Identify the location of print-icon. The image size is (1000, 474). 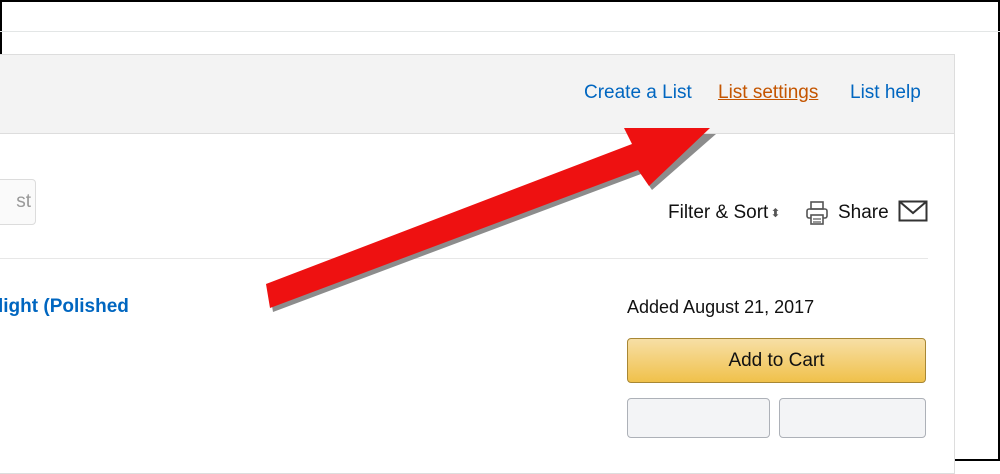
(817, 213).